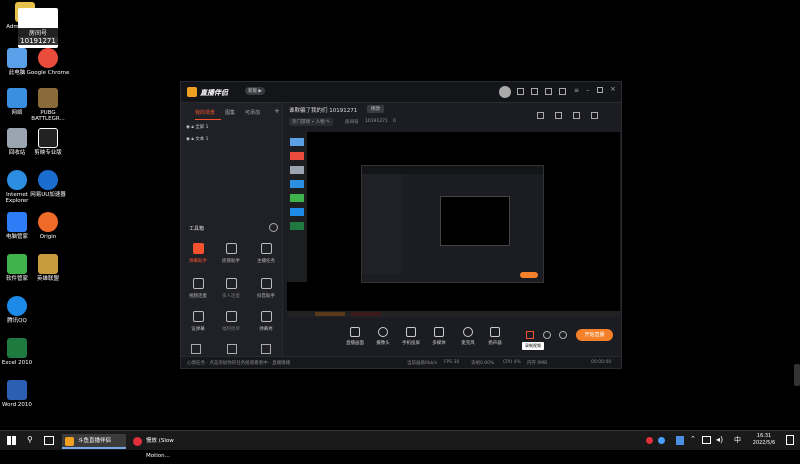 The height and width of the screenshot is (464, 800). I want to click on avatar, so click(505, 92).